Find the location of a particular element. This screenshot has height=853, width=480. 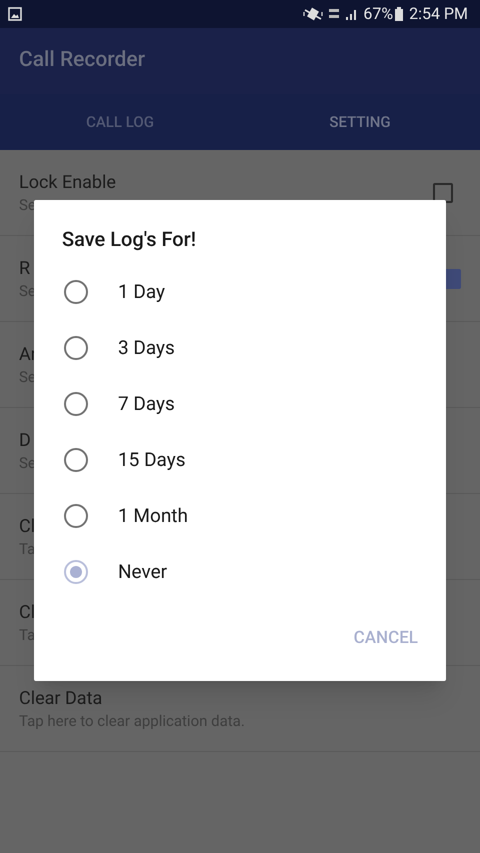

option-label: 1 Day is located at coordinates (142, 292).